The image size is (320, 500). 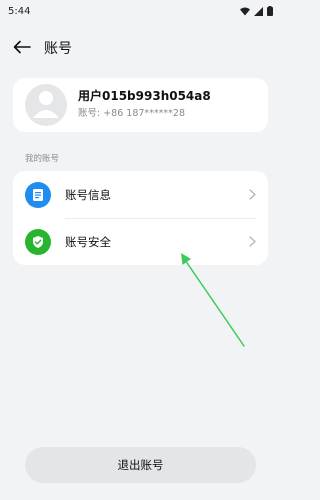 I want to click on status-icons, so click(x=256, y=11).